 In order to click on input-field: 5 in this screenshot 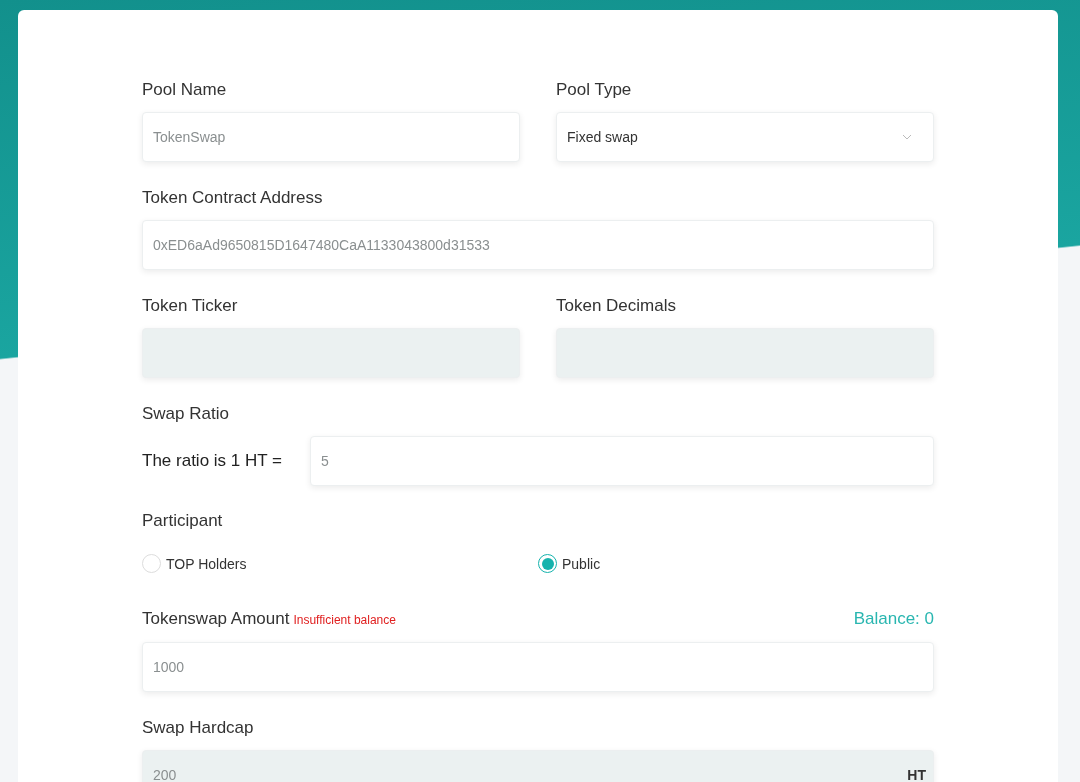, I will do `click(622, 461)`.